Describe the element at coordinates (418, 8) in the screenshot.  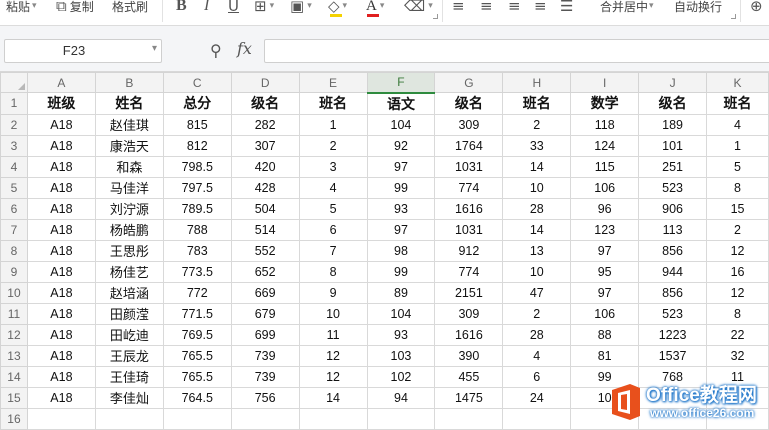
I see `clear-button: ⌫ ▾` at that location.